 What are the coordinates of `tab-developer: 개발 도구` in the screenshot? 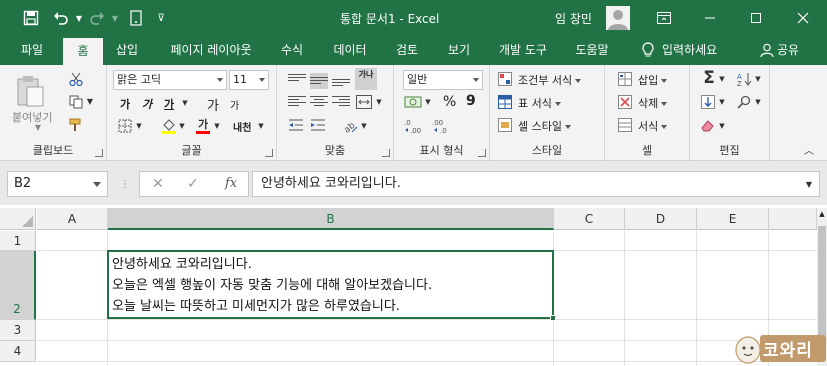 It's located at (523, 50).